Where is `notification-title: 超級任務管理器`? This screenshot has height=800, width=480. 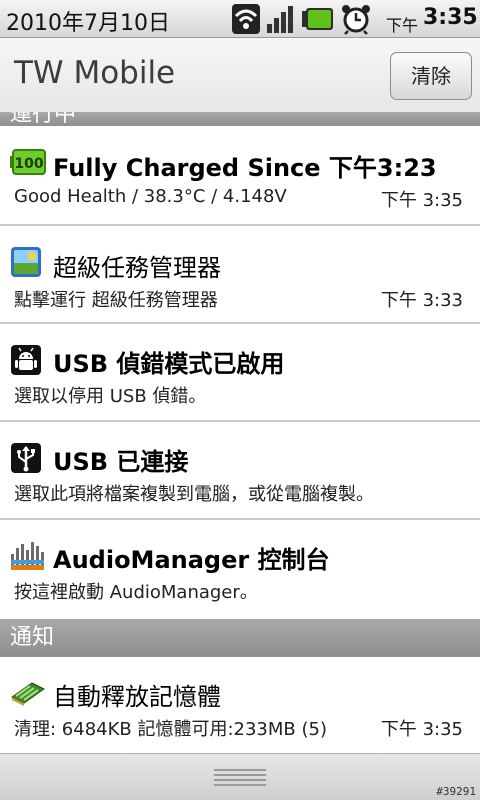
notification-title: 超級任務管理器 is located at coordinates (137, 268).